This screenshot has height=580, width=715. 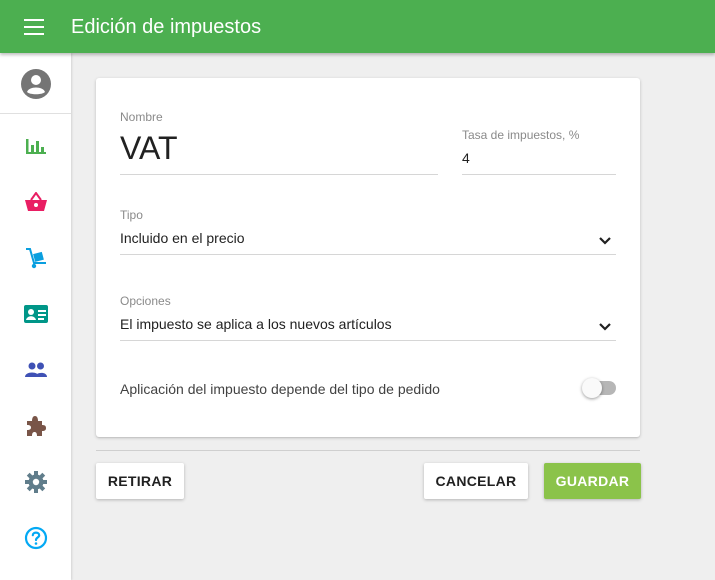 I want to click on sidebar-item-settings, so click(x=35, y=482).